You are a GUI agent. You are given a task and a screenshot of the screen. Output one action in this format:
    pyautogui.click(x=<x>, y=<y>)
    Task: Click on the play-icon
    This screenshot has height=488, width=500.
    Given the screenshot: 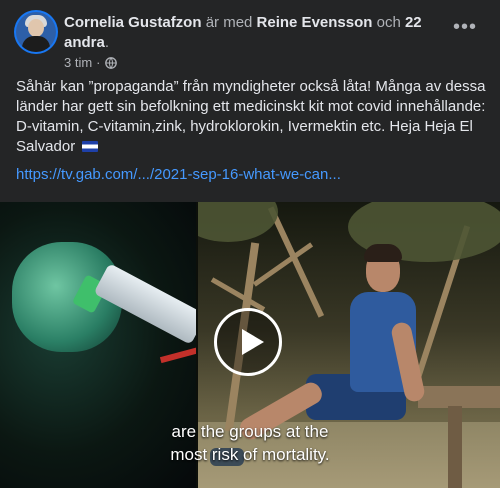 What is the action you would take?
    pyautogui.click(x=253, y=342)
    